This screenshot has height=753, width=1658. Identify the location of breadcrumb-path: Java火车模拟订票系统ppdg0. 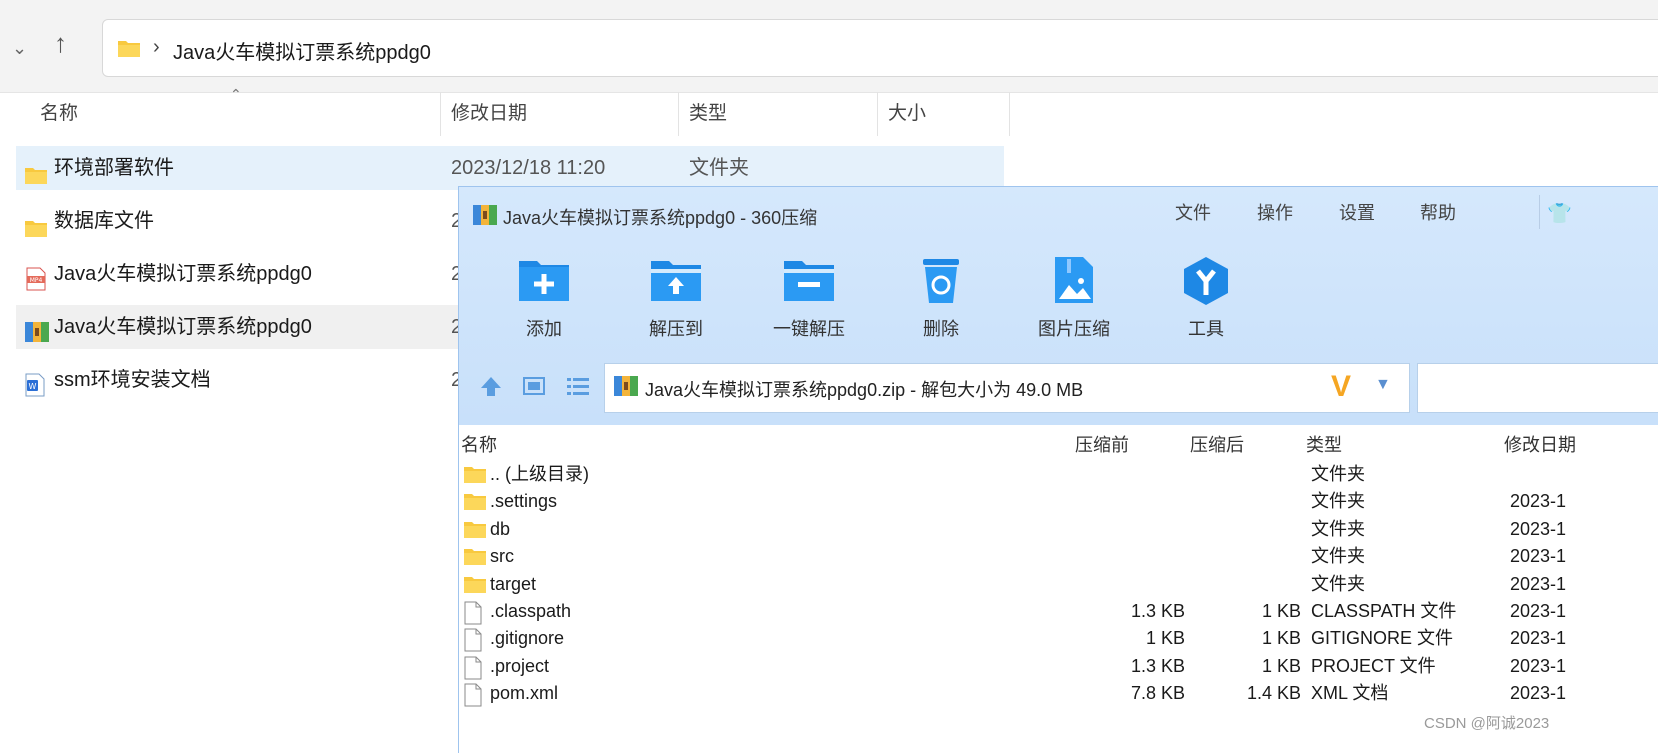
(302, 50).